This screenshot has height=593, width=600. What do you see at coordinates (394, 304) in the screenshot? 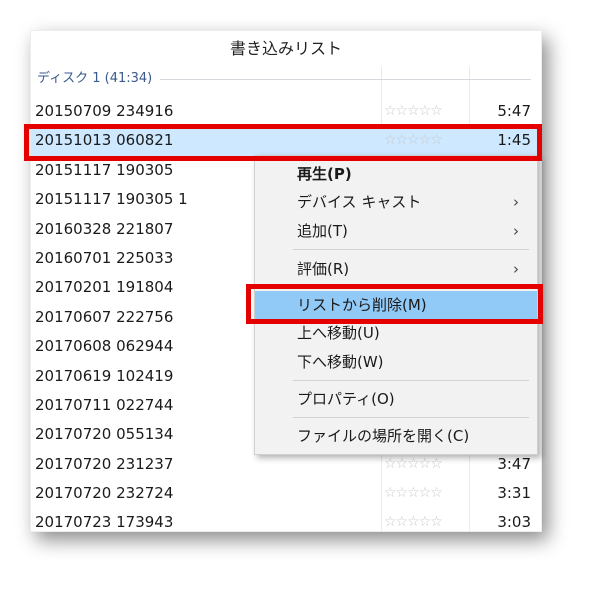
I see `highlight-box-remove-item` at bounding box center [394, 304].